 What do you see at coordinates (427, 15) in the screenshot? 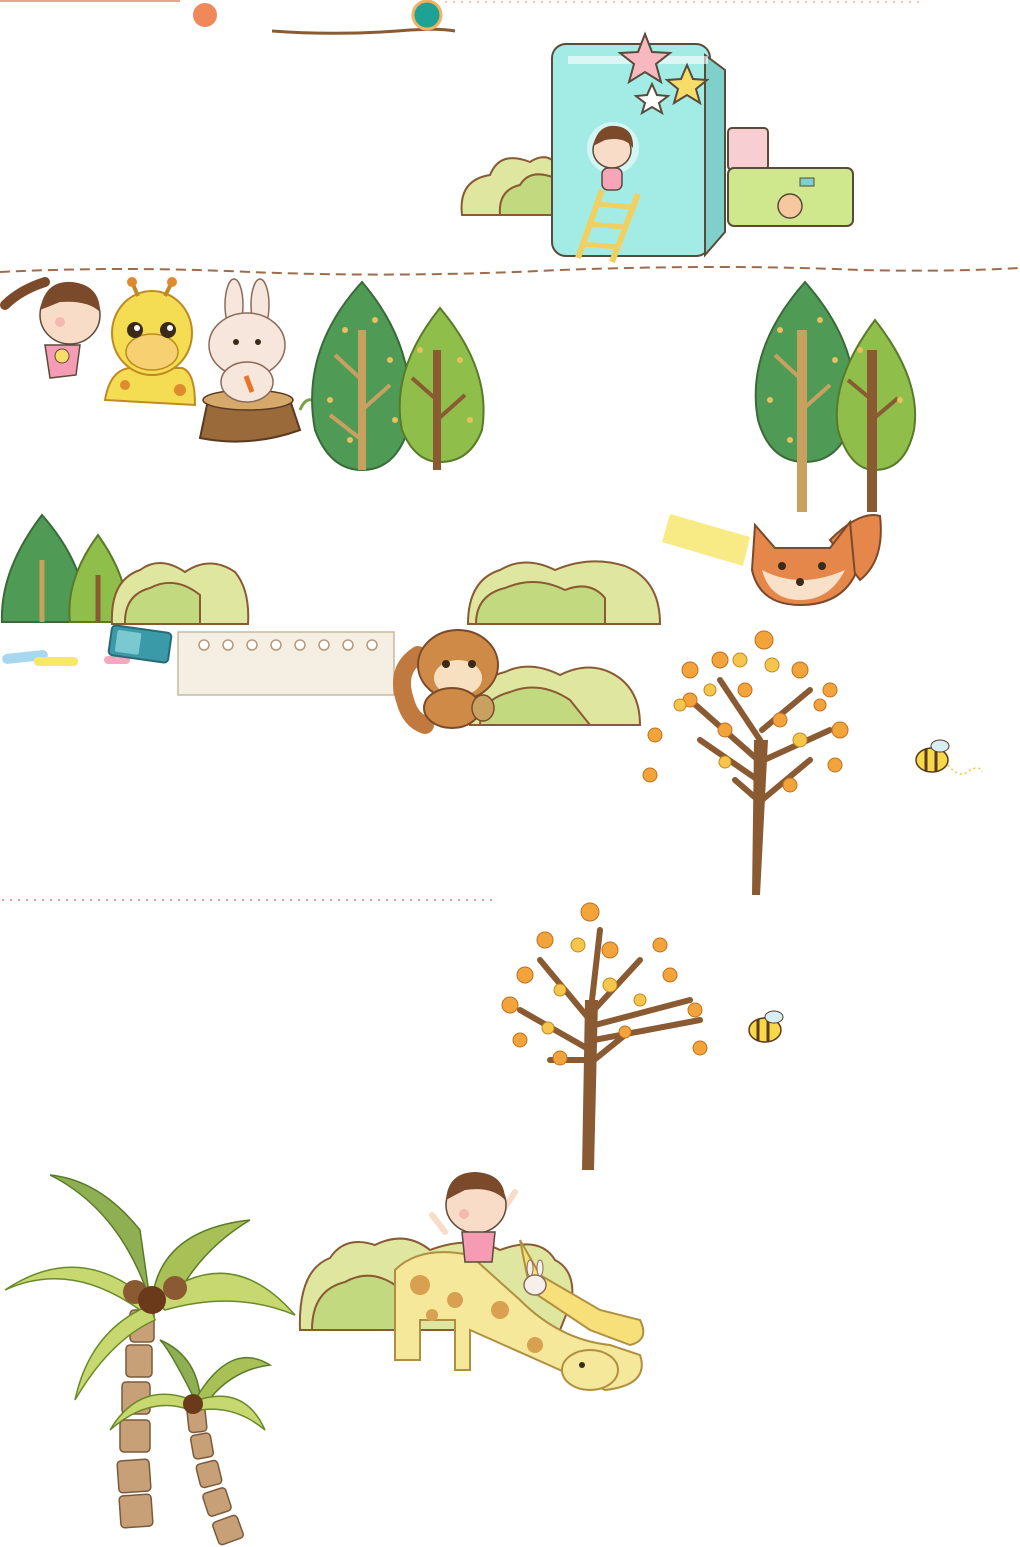
I see `teal-dot-icon` at bounding box center [427, 15].